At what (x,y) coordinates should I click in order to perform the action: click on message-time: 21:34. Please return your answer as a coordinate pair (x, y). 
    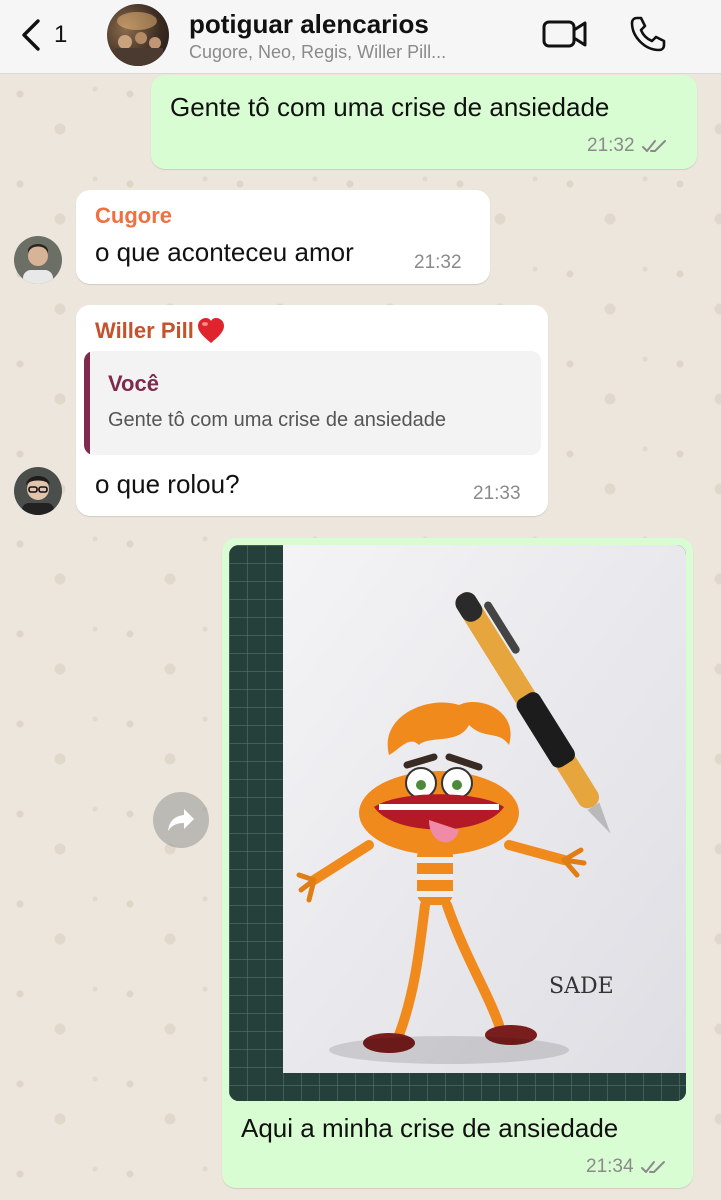
    Looking at the image, I should click on (610, 1166).